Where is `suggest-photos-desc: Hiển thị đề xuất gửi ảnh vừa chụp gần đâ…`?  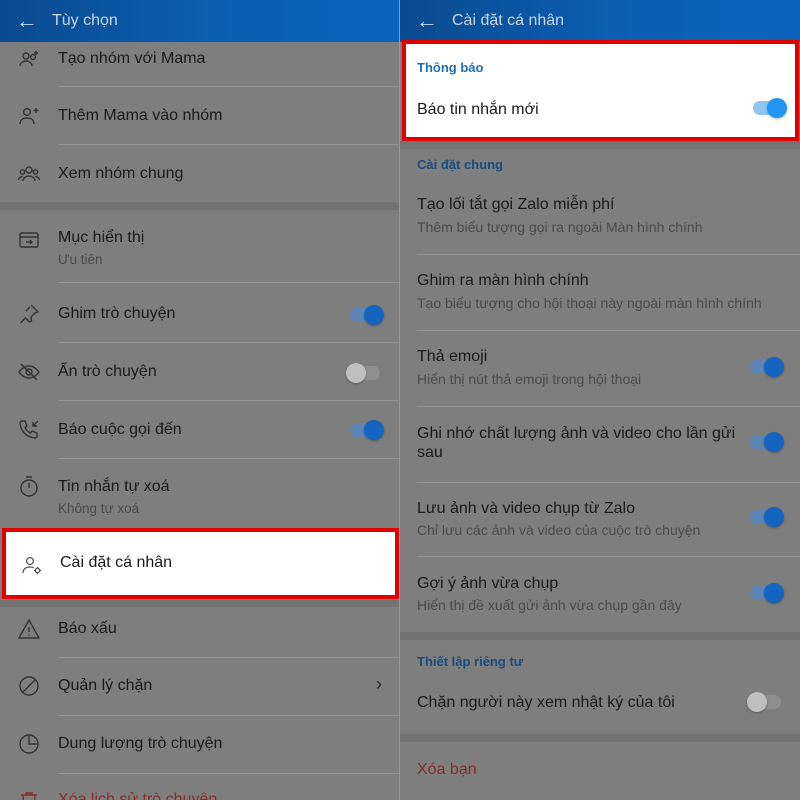
suggest-photos-desc: Hiển thị đề xuất gửi ảnh vừa chụp gần đâ… is located at coordinates (549, 605).